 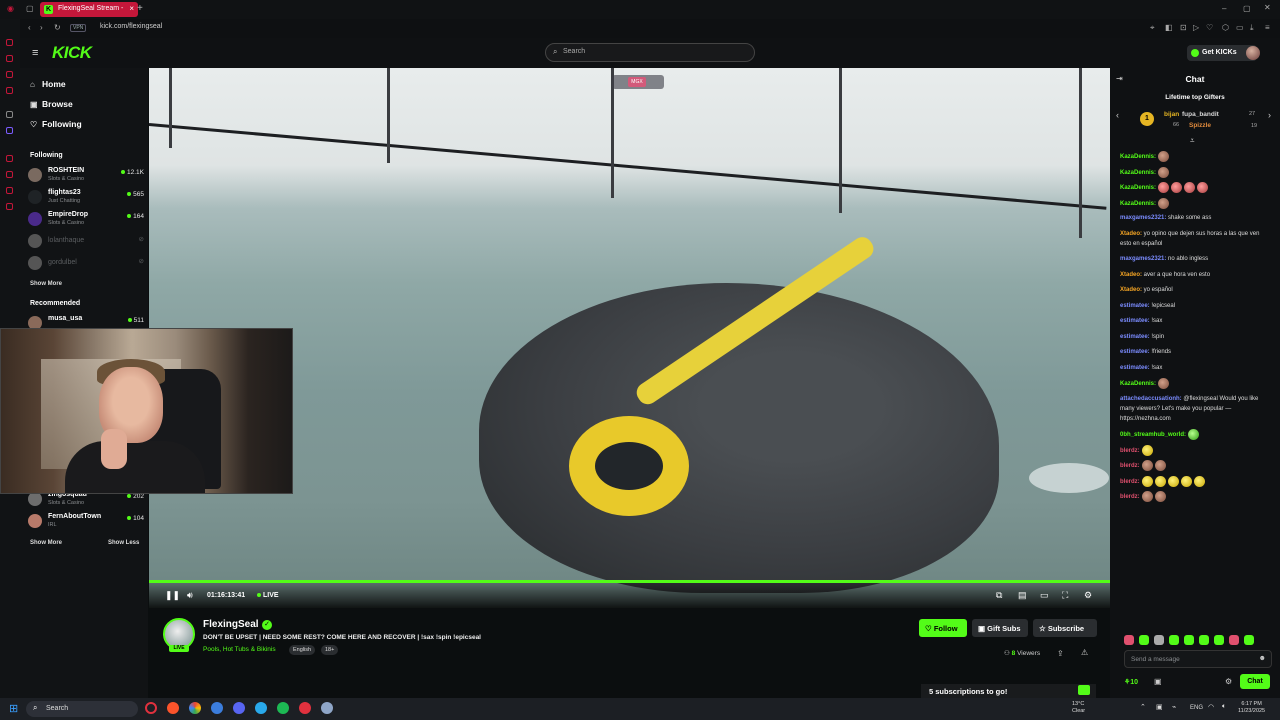 What do you see at coordinates (1255, 681) in the screenshot?
I see `send-chat-button: Chat` at bounding box center [1255, 681].